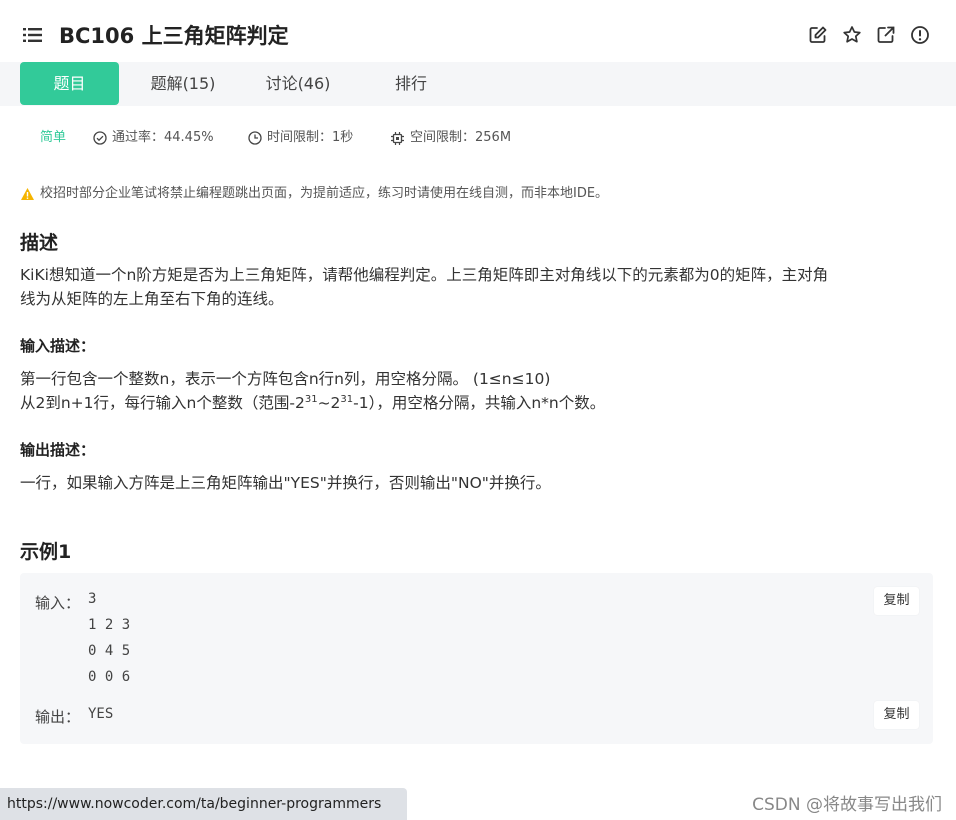  Describe the element at coordinates (58, 603) in the screenshot. I see `example-input-label: 输入：` at that location.